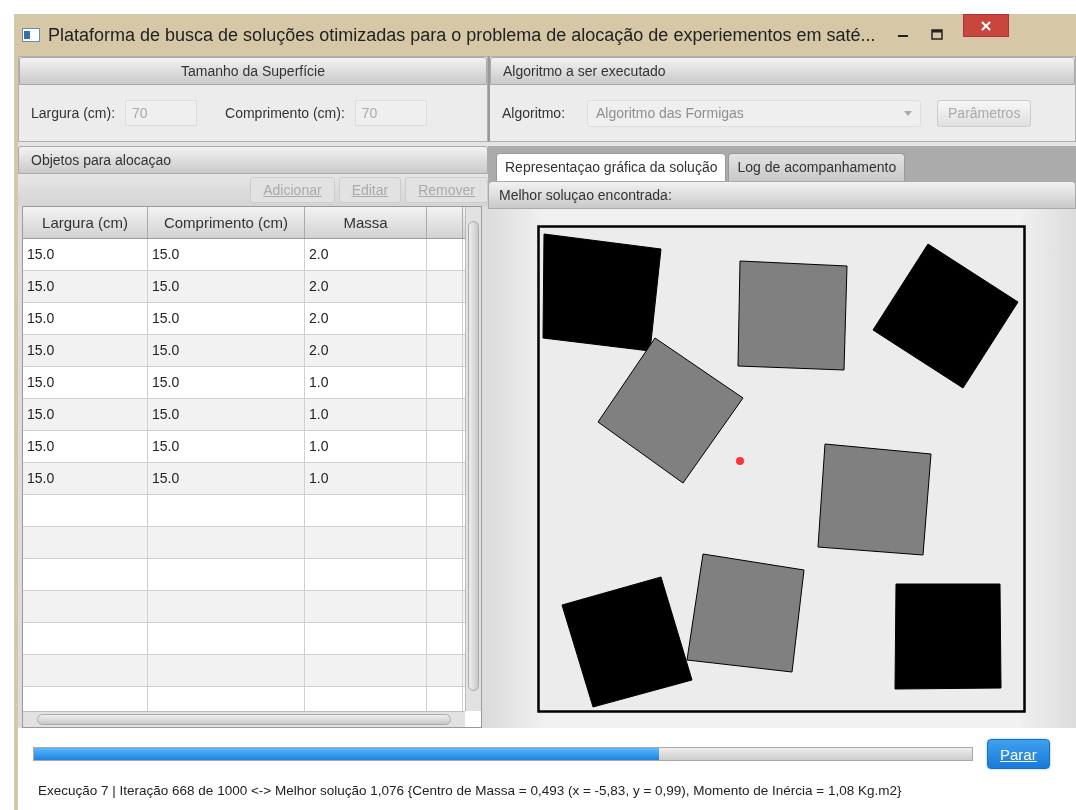  Describe the element at coordinates (253, 160) in the screenshot. I see `section-header: Objetos para alocaçao` at that location.